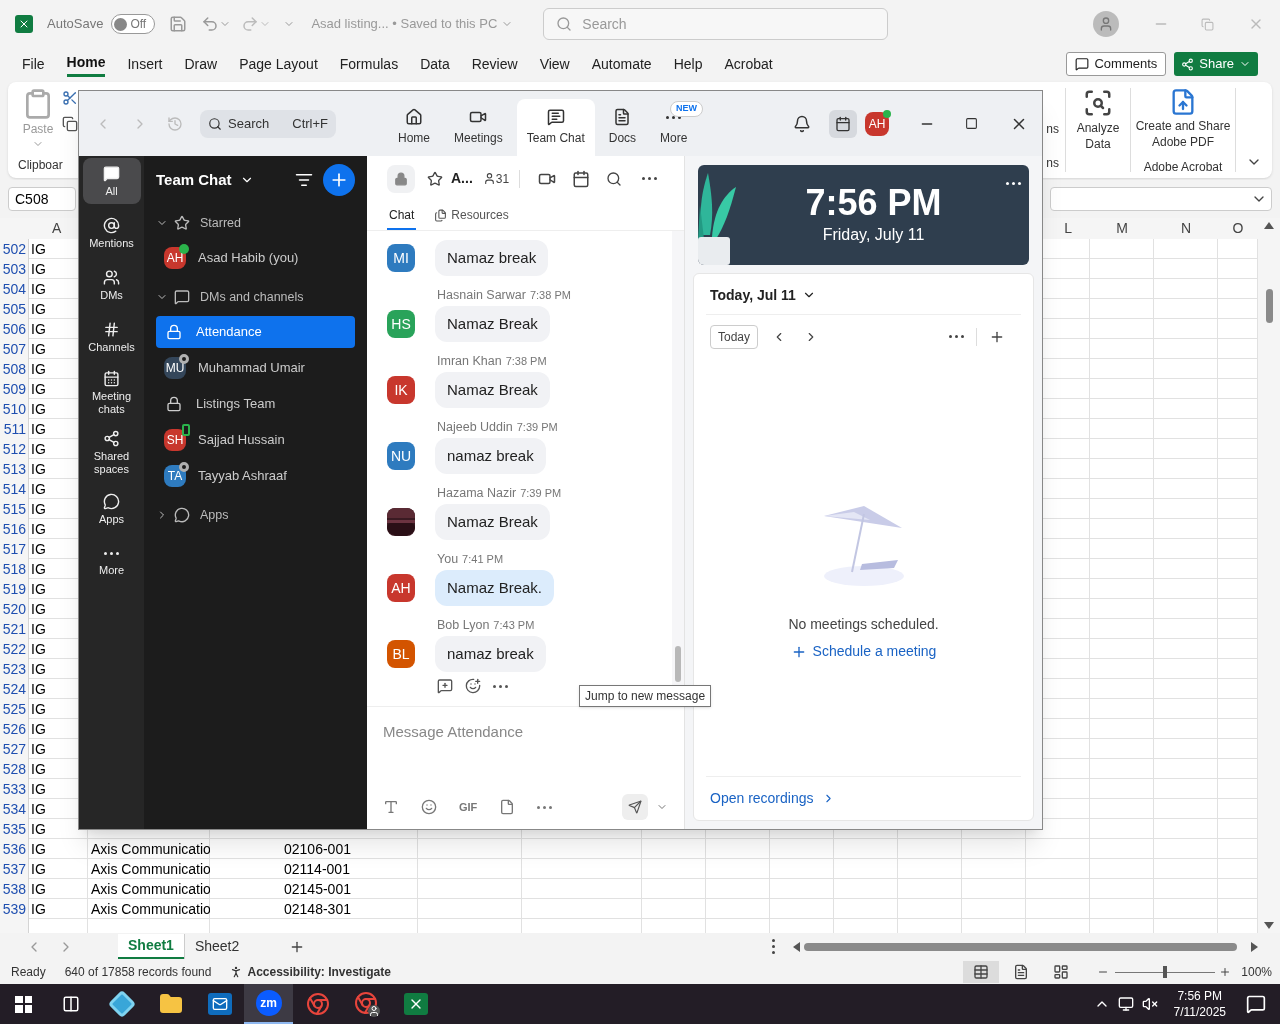 This screenshot has width=1280, height=1024. What do you see at coordinates (310, 972) in the screenshot?
I see `accessibility-status: Accessibility: Investigate` at bounding box center [310, 972].